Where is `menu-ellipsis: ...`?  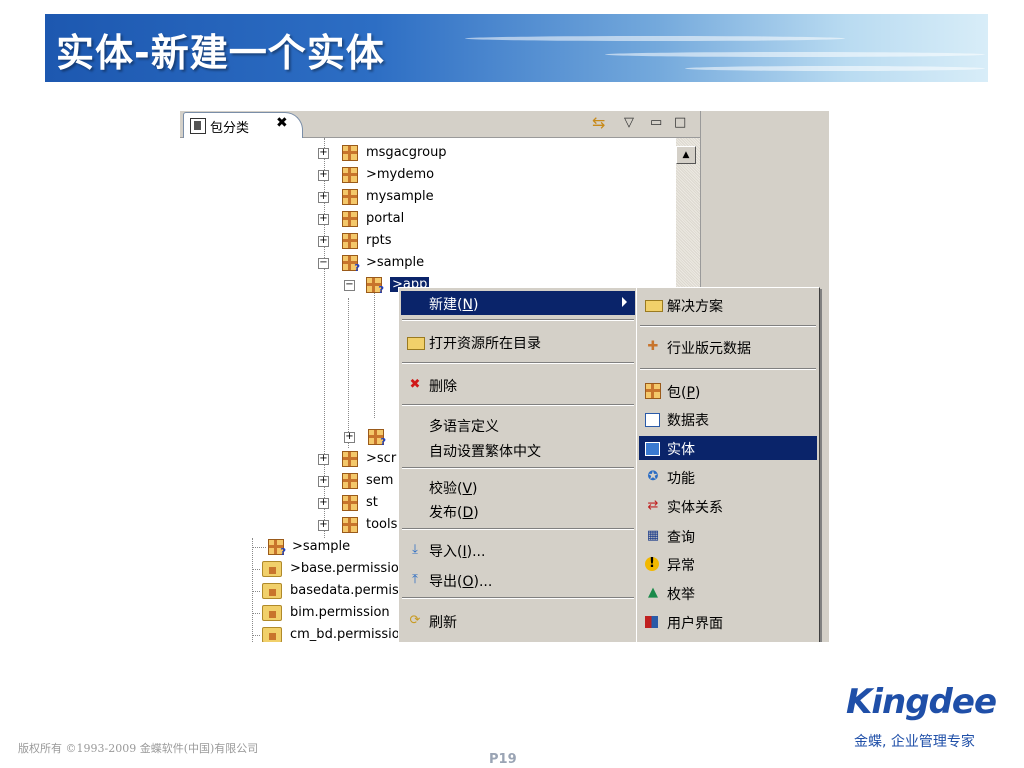 menu-ellipsis: ... is located at coordinates (485, 582).